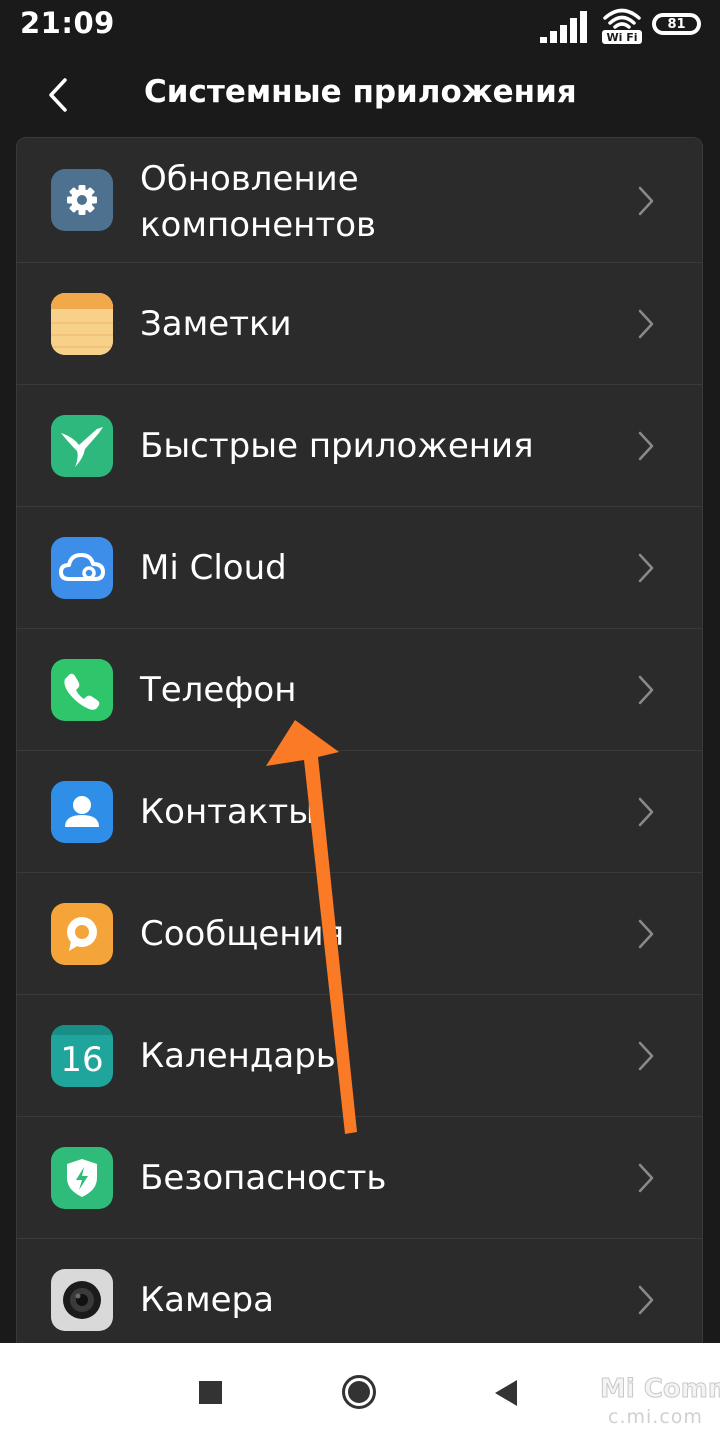 This screenshot has width=720, height=1440. What do you see at coordinates (81, 1060) in the screenshot?
I see `calendar-day: 16` at bounding box center [81, 1060].